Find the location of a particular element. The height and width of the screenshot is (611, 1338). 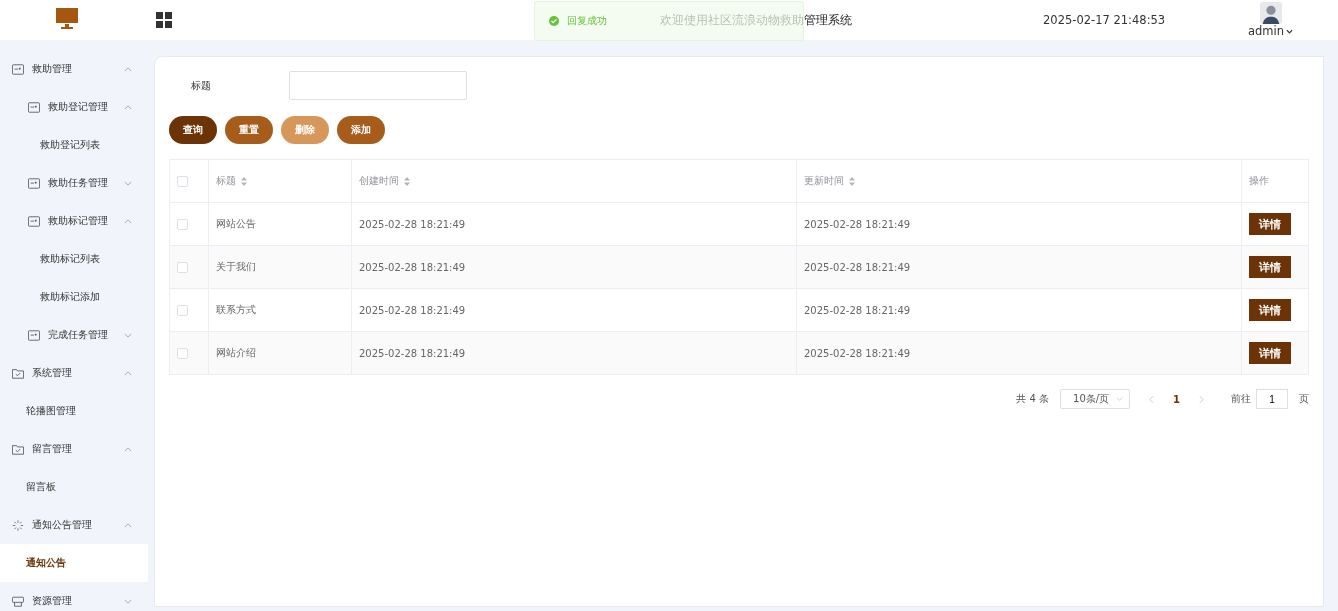

submenu-item: 完成任务管理 is located at coordinates (74, 335).